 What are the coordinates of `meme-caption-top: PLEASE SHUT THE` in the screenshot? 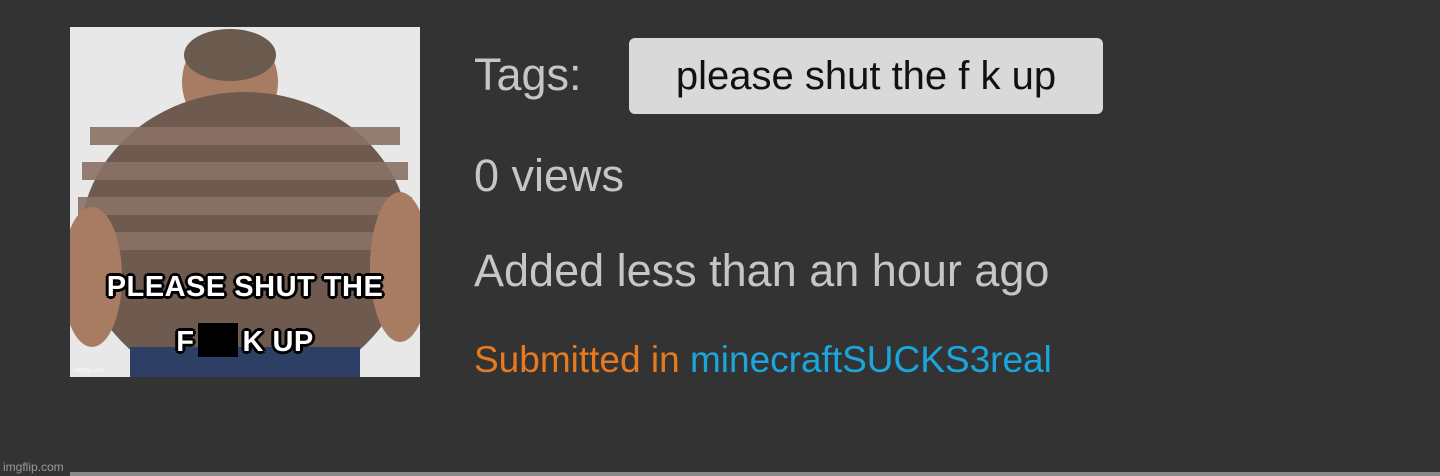 It's located at (245, 287).